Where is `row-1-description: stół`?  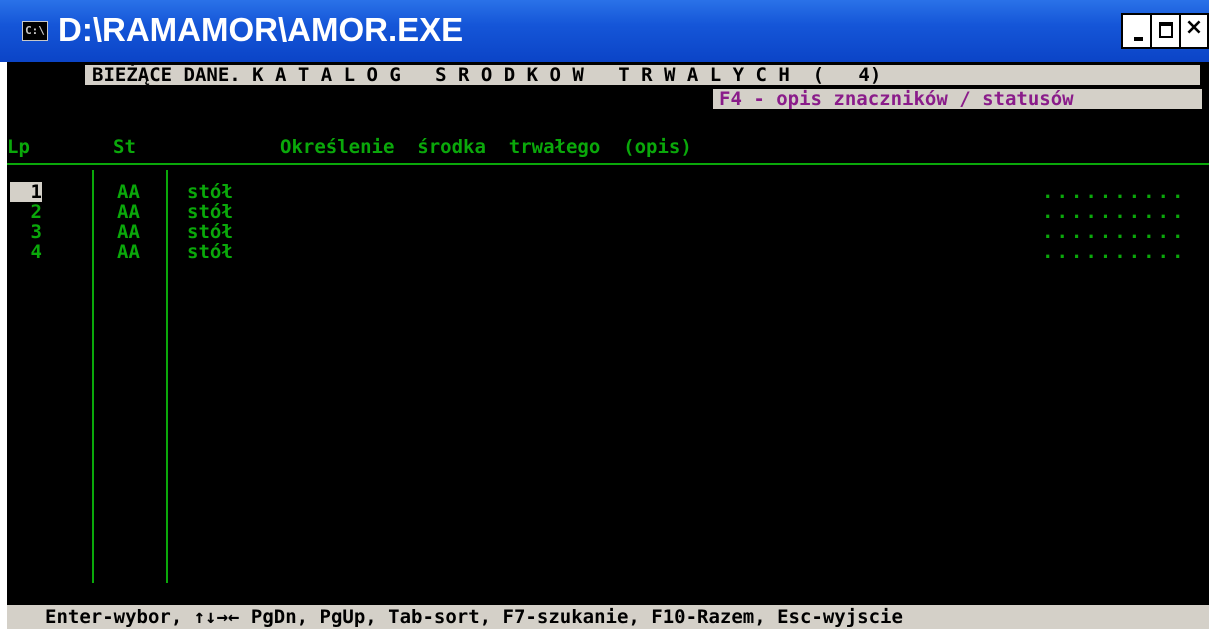
row-1-description: stół is located at coordinates (210, 192).